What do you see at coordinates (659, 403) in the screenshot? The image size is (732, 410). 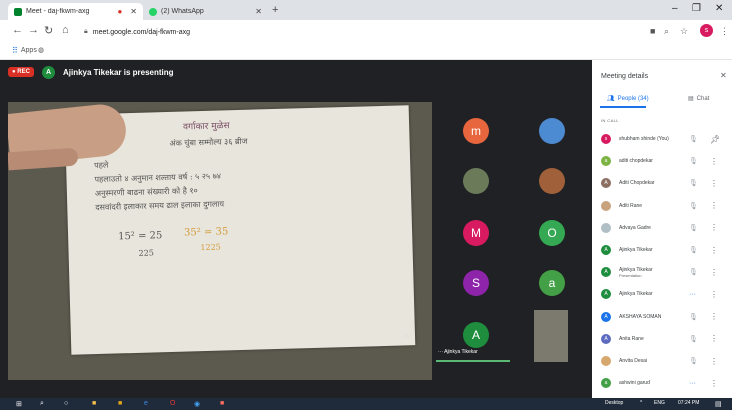 I see `language-indicator: ENG` at bounding box center [659, 403].